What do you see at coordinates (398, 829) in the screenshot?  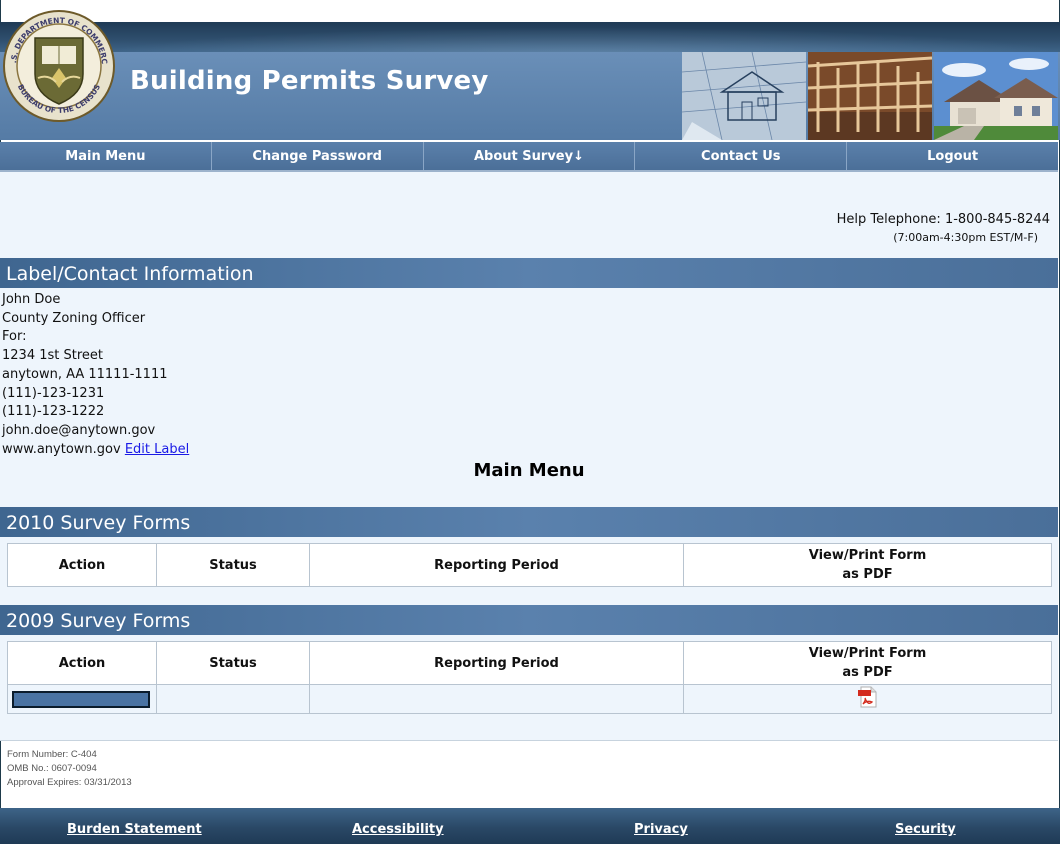 I see `footer-accessibility: Accessibility` at bounding box center [398, 829].